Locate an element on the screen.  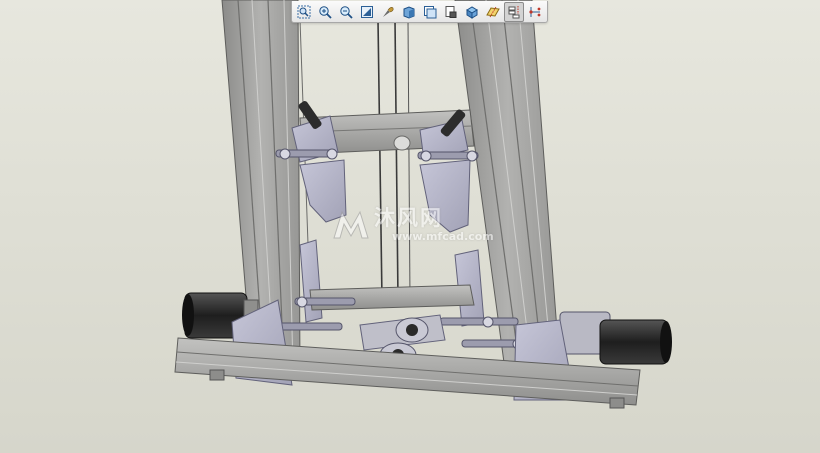
right-motor is located at coordinates (615, 338).